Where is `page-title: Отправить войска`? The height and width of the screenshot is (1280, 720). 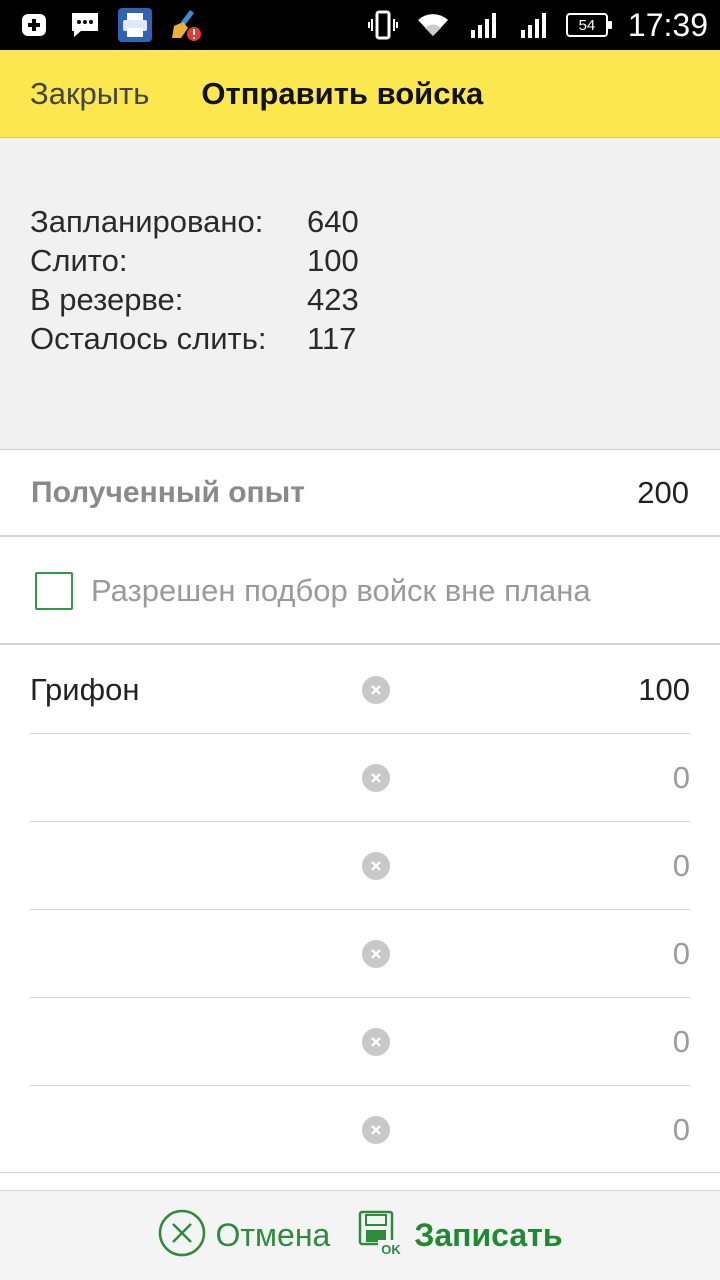 page-title: Отправить войска is located at coordinates (342, 93).